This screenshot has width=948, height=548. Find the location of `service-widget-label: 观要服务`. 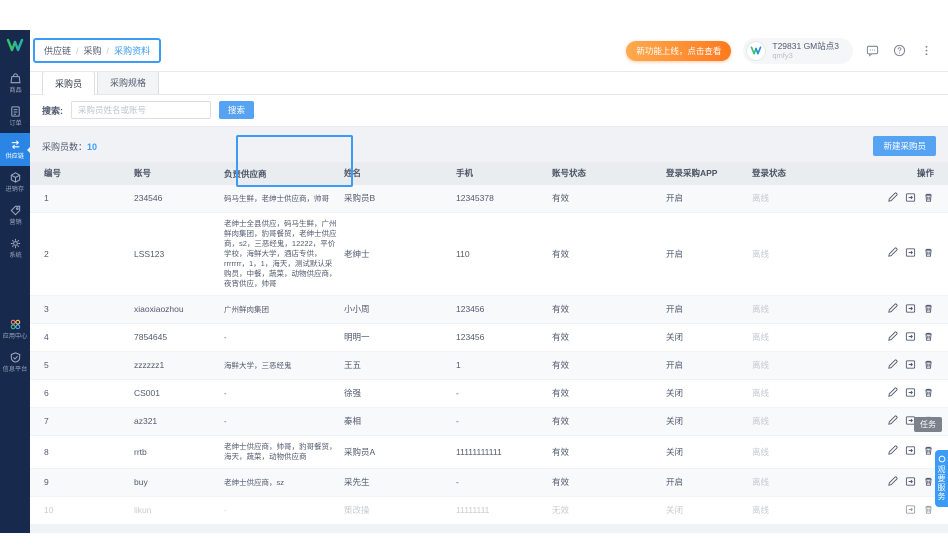

service-widget-label: 观要服务 is located at coordinates (941, 483).